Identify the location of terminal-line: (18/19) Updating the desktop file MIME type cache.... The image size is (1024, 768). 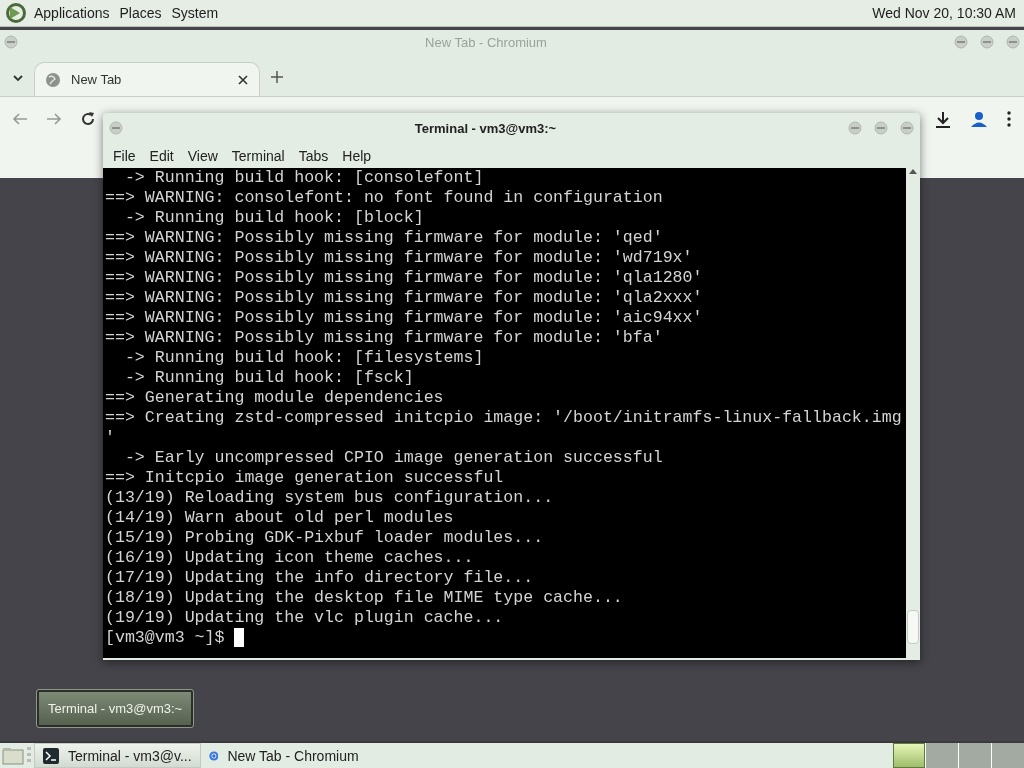
(364, 598).